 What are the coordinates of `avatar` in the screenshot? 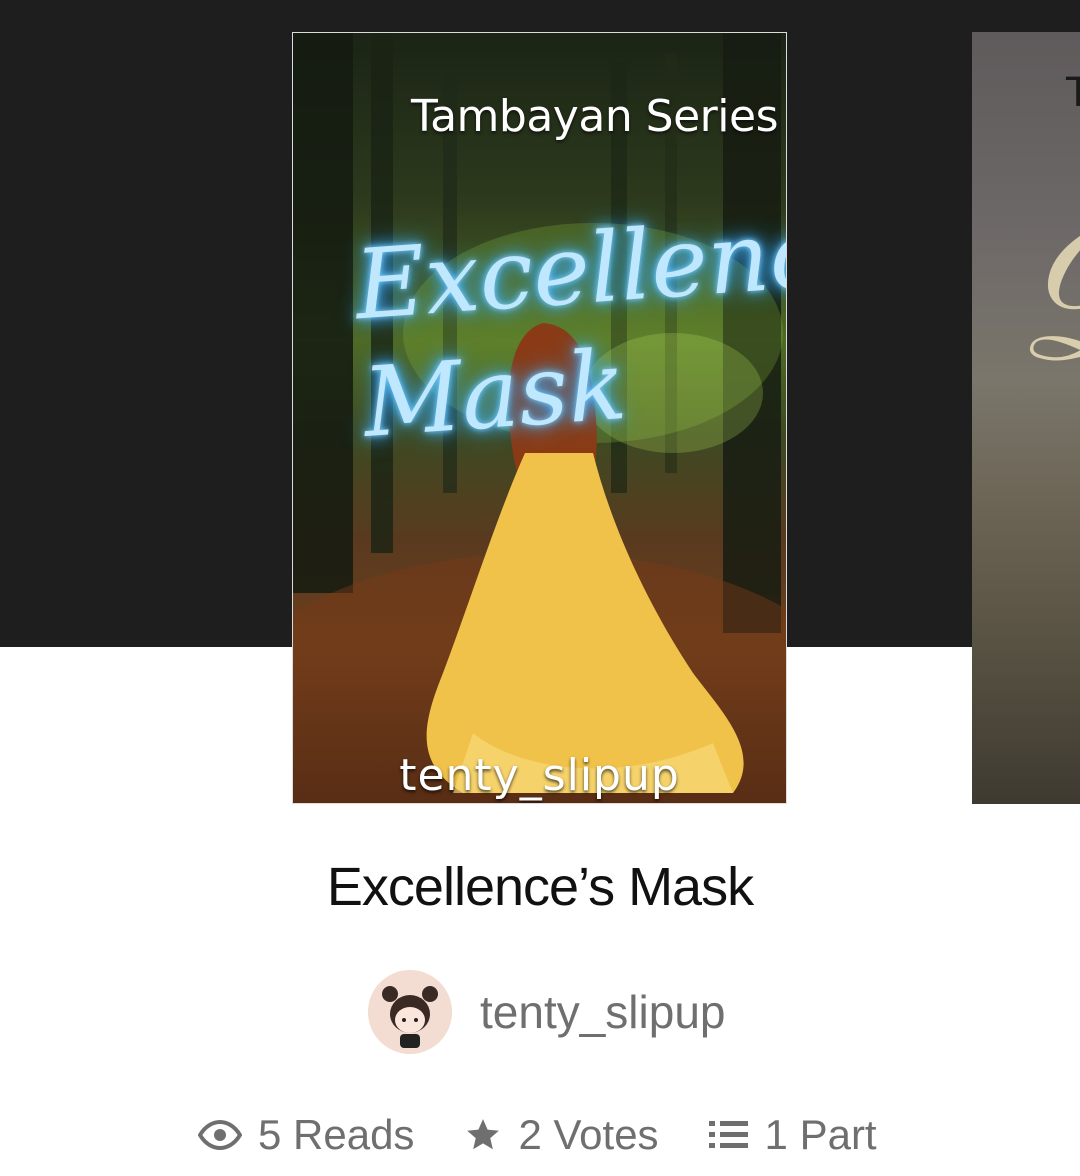 It's located at (410, 1012).